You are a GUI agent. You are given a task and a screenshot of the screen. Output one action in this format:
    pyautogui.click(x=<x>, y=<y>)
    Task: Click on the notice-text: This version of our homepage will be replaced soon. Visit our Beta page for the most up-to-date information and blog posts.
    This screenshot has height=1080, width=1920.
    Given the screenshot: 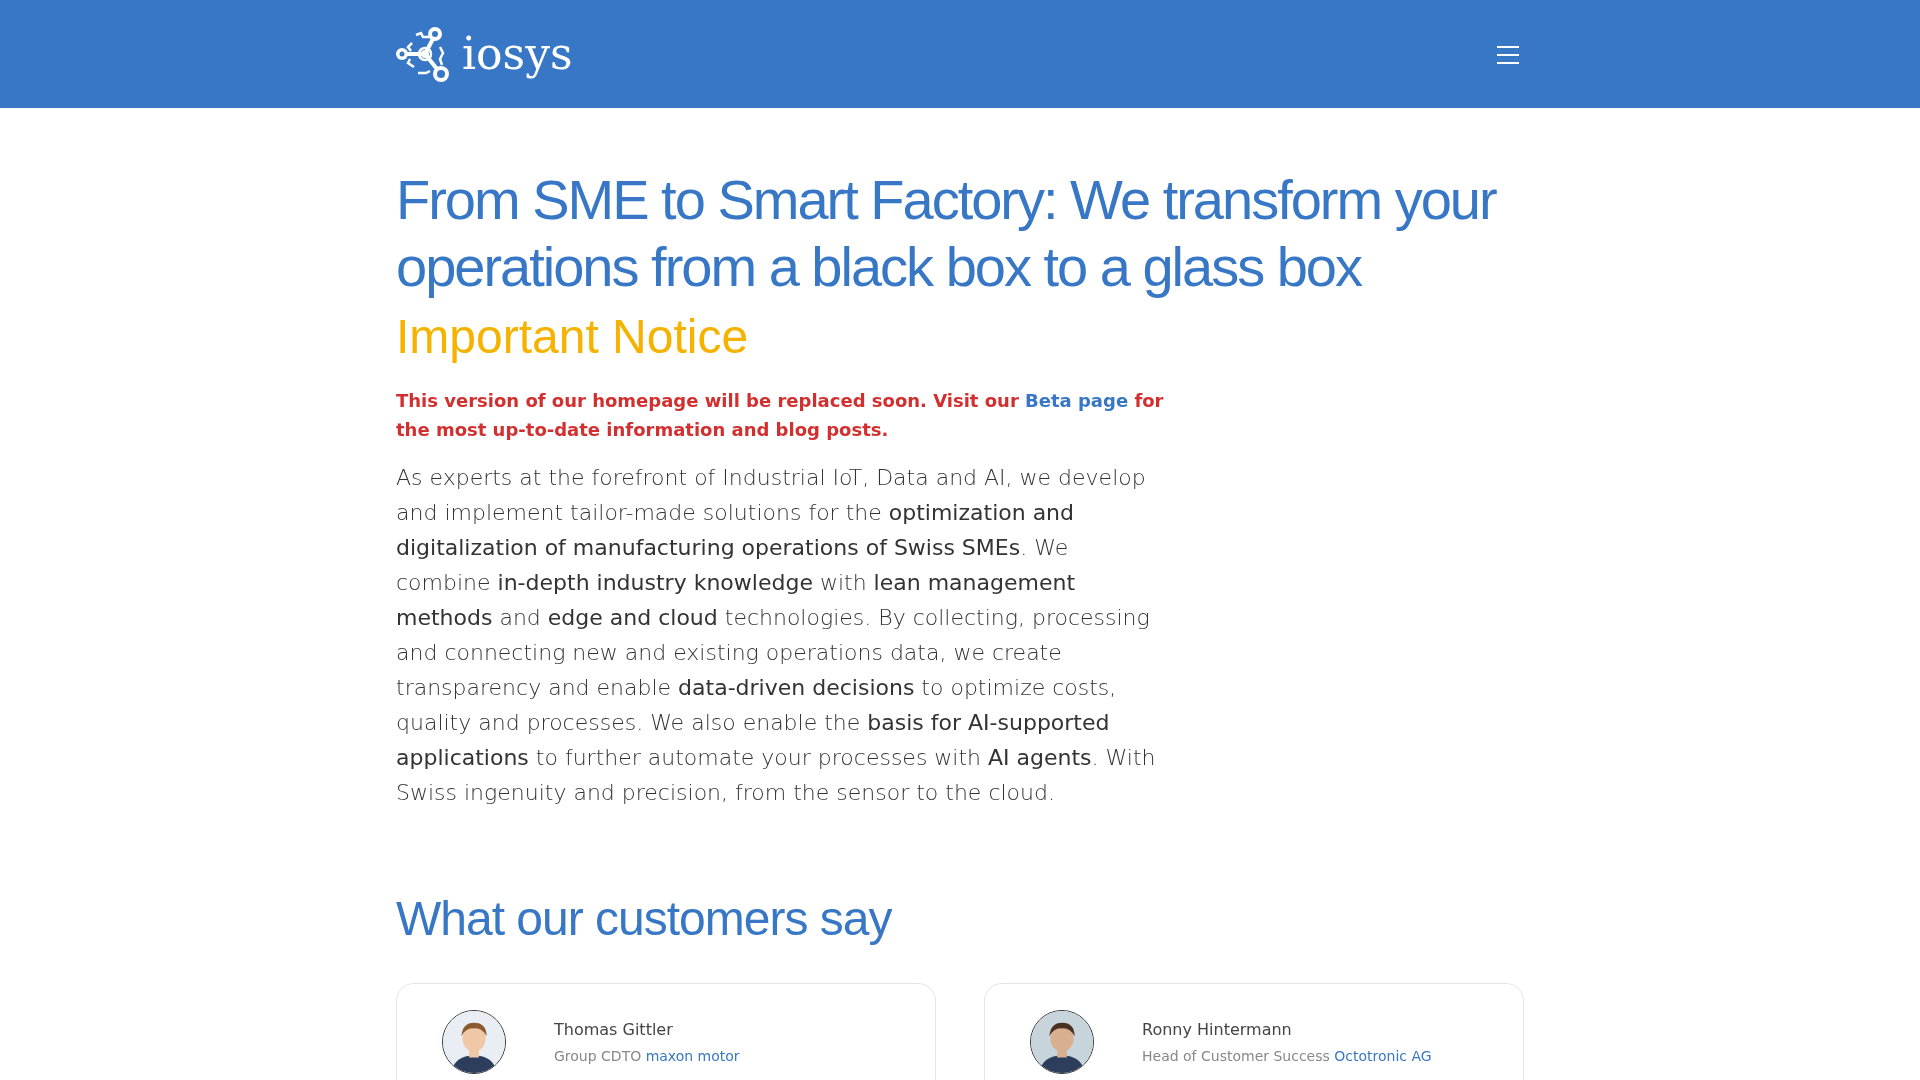 What is the action you would take?
    pyautogui.click(x=780, y=415)
    